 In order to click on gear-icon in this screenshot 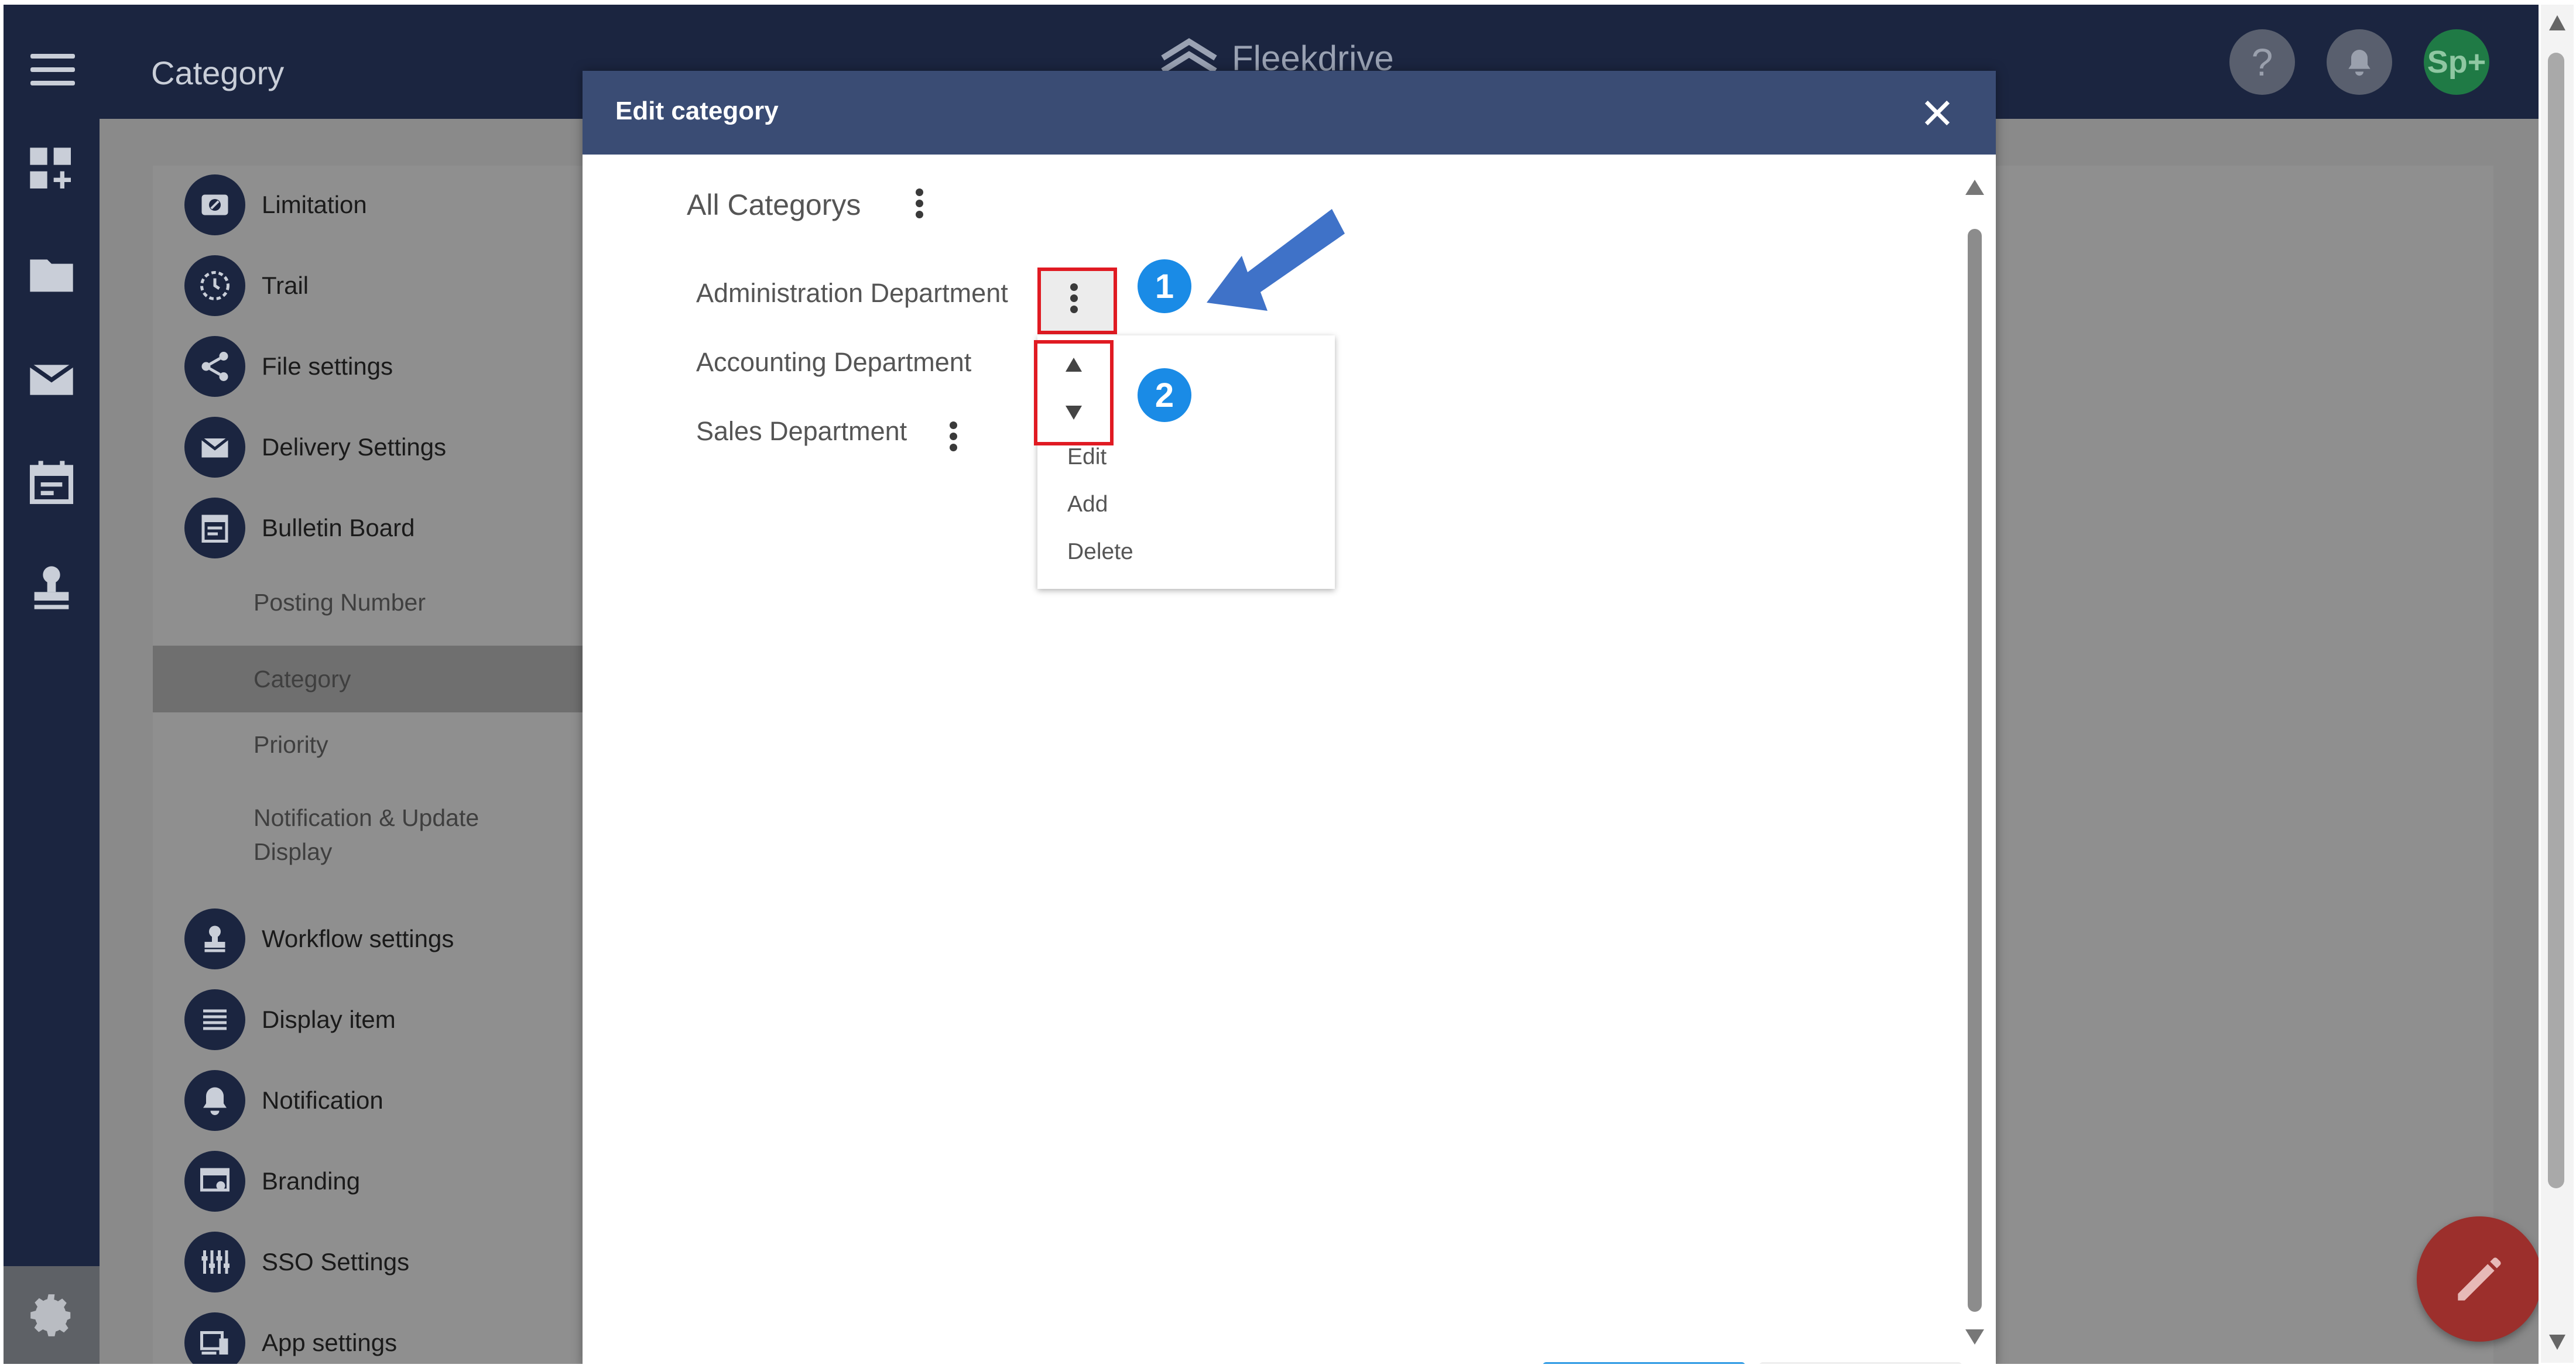, I will do `click(50, 1315)`.